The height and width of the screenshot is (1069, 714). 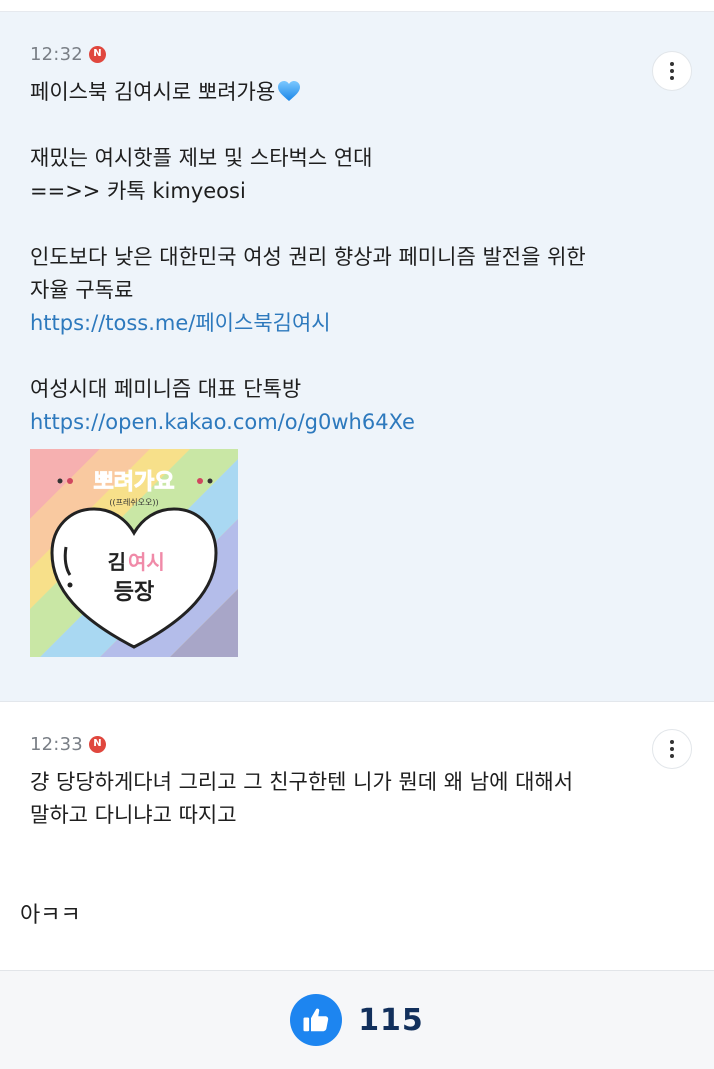 I want to click on sticker-heart-text-b: 여시, so click(x=146, y=562).